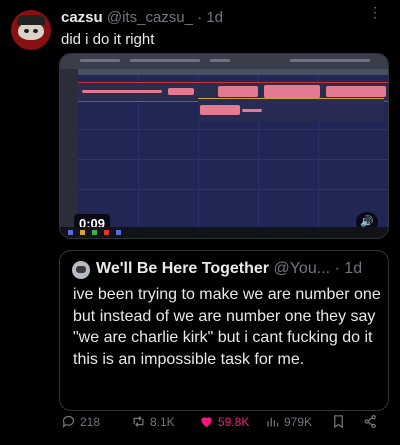  I want to click on share-button, so click(370, 421).